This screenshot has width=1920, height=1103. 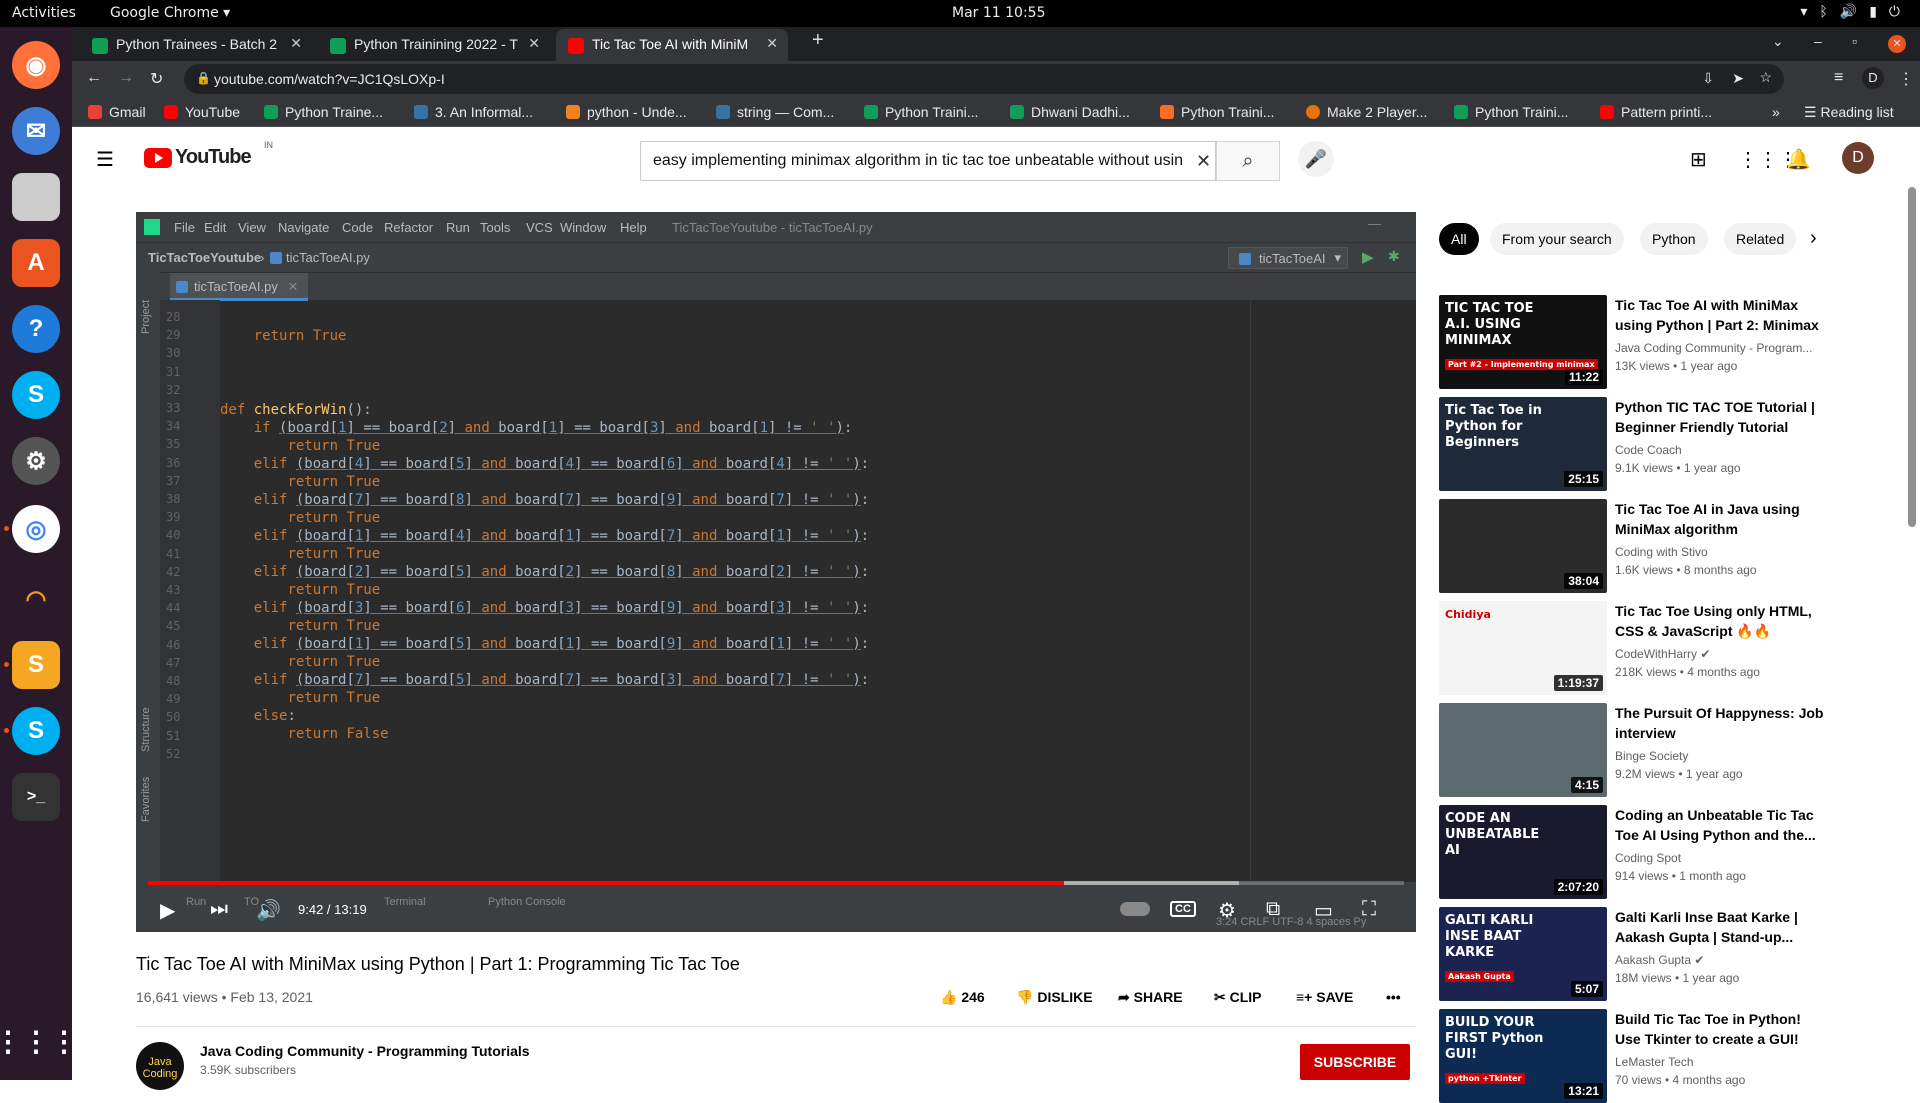 What do you see at coordinates (1720, 723) in the screenshot?
I see `recommended-title: The Pursuit Of Happyness: Job interview` at bounding box center [1720, 723].